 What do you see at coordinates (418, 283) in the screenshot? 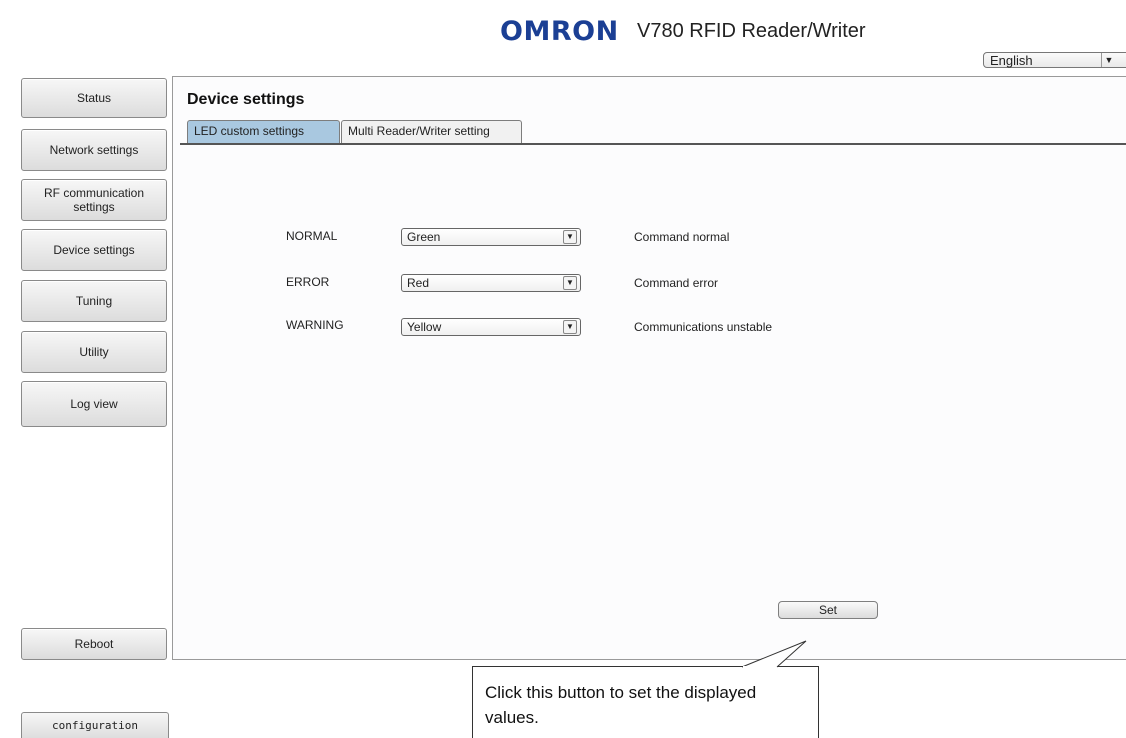
I see `error-color-value: Red` at bounding box center [418, 283].